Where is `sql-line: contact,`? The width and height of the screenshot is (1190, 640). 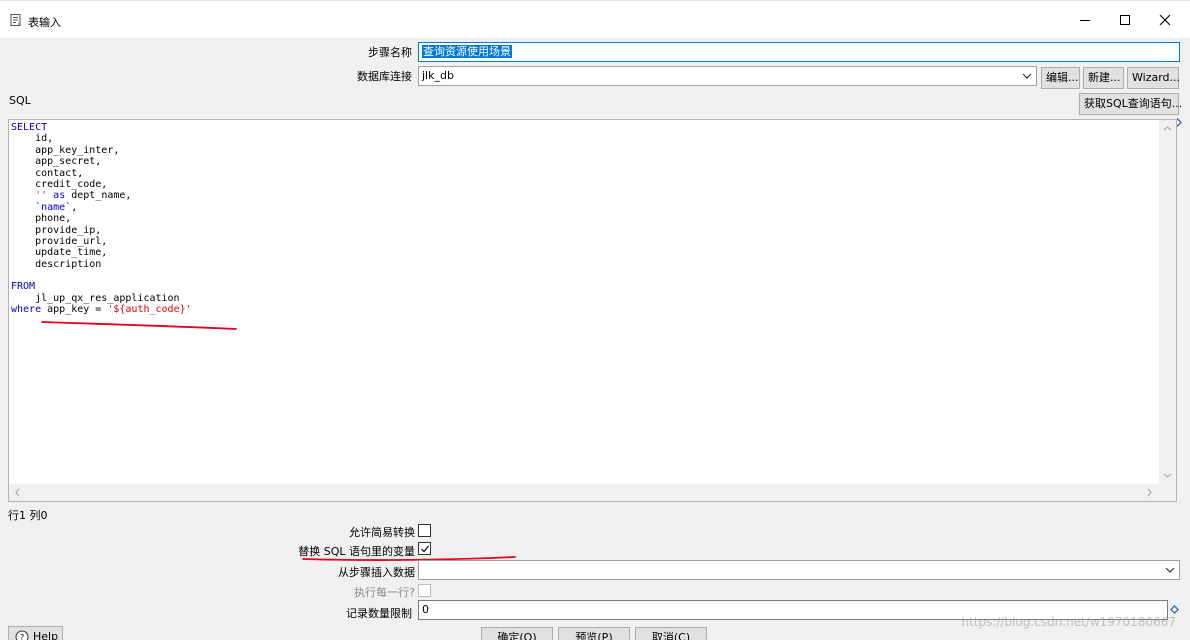 sql-line: contact, is located at coordinates (101, 173).